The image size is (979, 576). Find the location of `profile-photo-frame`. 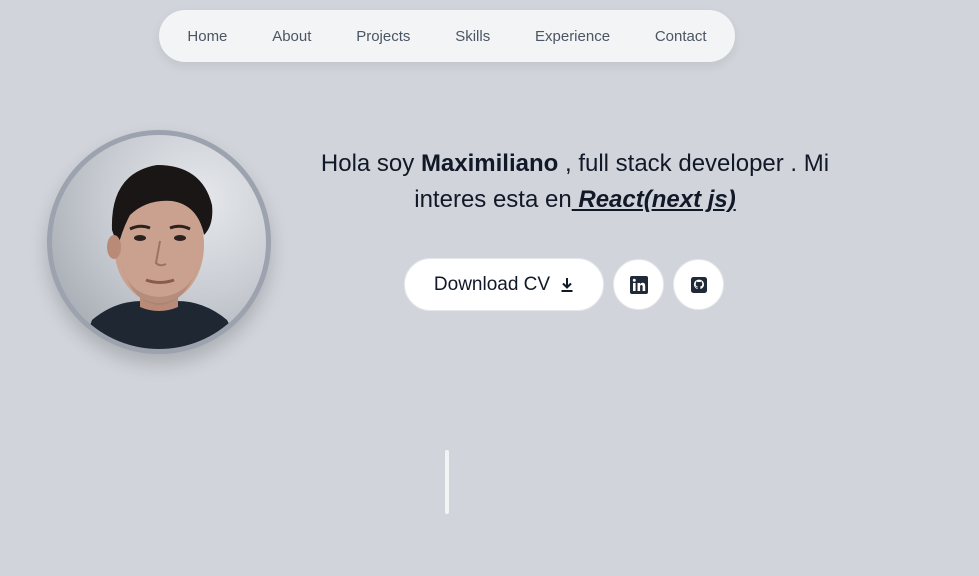

profile-photo-frame is located at coordinates (159, 242).